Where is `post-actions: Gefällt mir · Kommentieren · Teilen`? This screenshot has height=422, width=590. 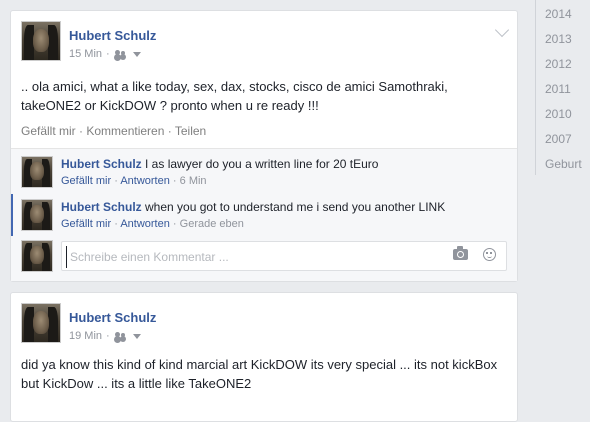
post-actions: Gefällt mir · Kommentieren · Teilen is located at coordinates (114, 131).